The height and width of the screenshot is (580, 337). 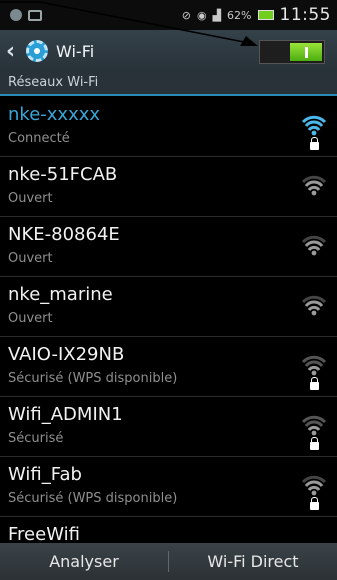 What do you see at coordinates (60, 294) in the screenshot?
I see `network-name: nke_marine` at bounding box center [60, 294].